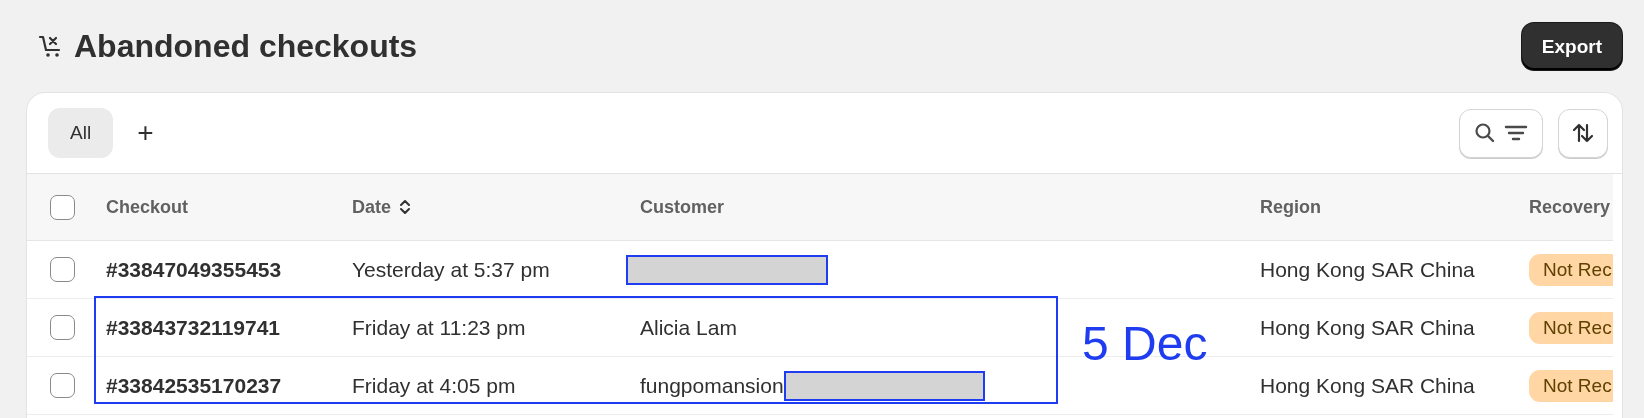  What do you see at coordinates (682, 207) in the screenshot?
I see `column-header: Customer` at bounding box center [682, 207].